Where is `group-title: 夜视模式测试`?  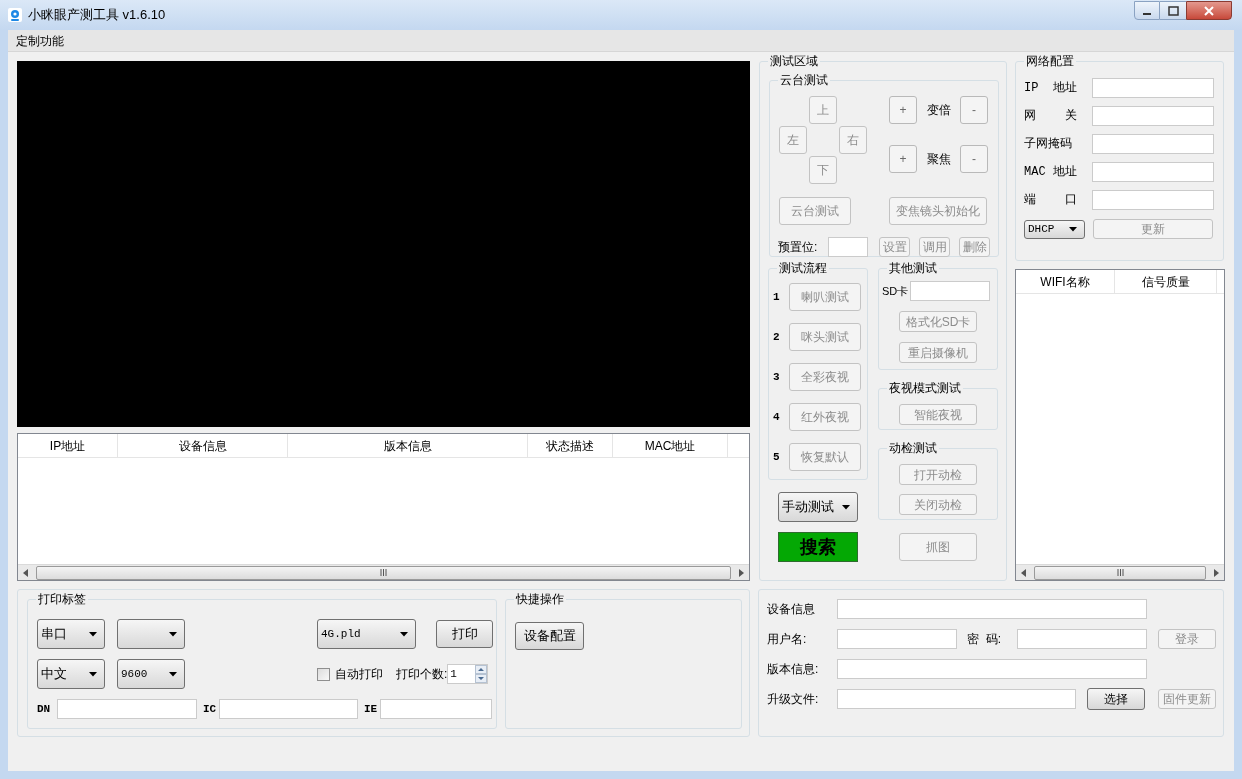
group-title: 夜视模式测试 is located at coordinates (925, 388).